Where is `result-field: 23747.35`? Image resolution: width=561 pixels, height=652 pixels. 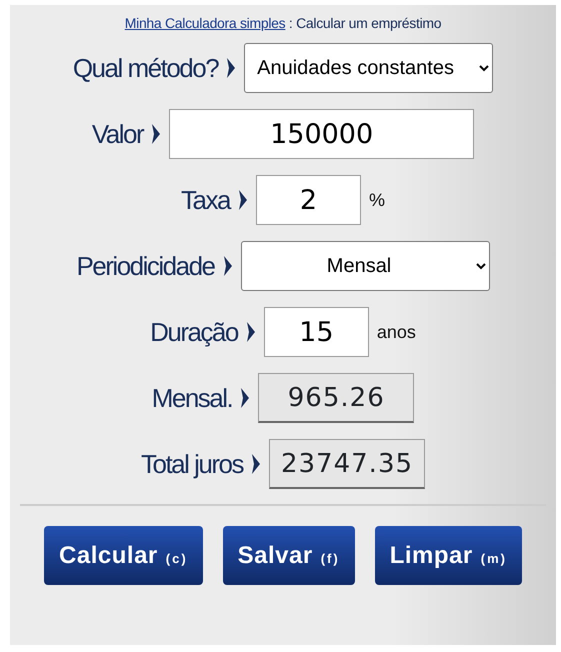
result-field: 23747.35 is located at coordinates (347, 464).